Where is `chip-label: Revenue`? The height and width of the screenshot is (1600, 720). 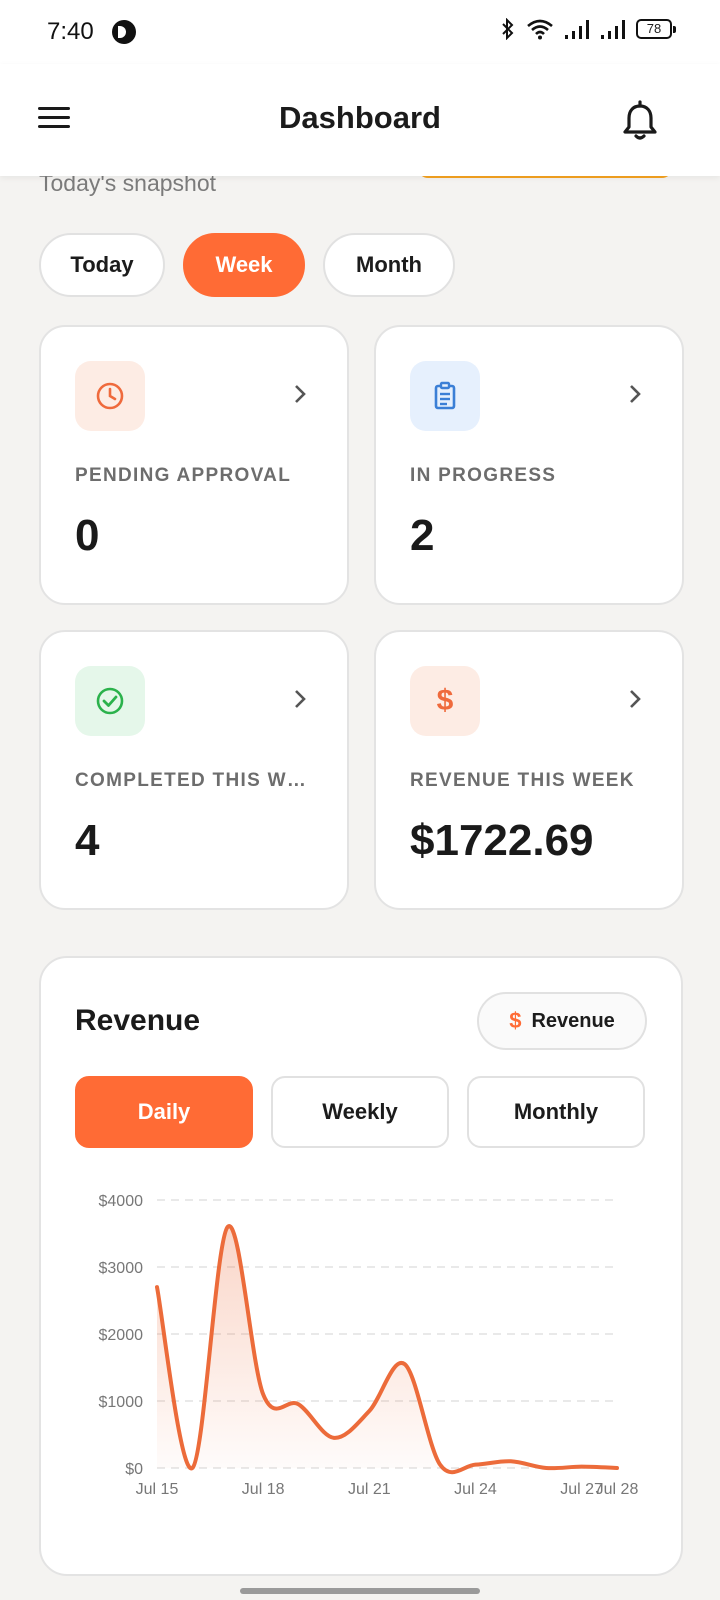 chip-label: Revenue is located at coordinates (573, 1020).